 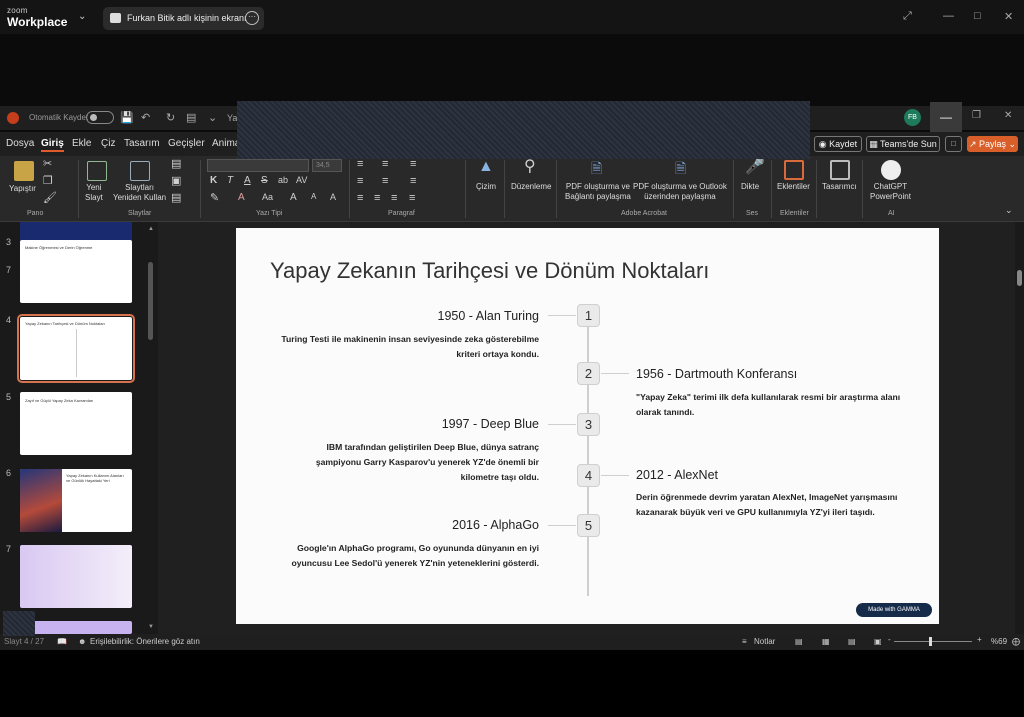 I want to click on text-direction-icon: ≡, so click(x=360, y=181).